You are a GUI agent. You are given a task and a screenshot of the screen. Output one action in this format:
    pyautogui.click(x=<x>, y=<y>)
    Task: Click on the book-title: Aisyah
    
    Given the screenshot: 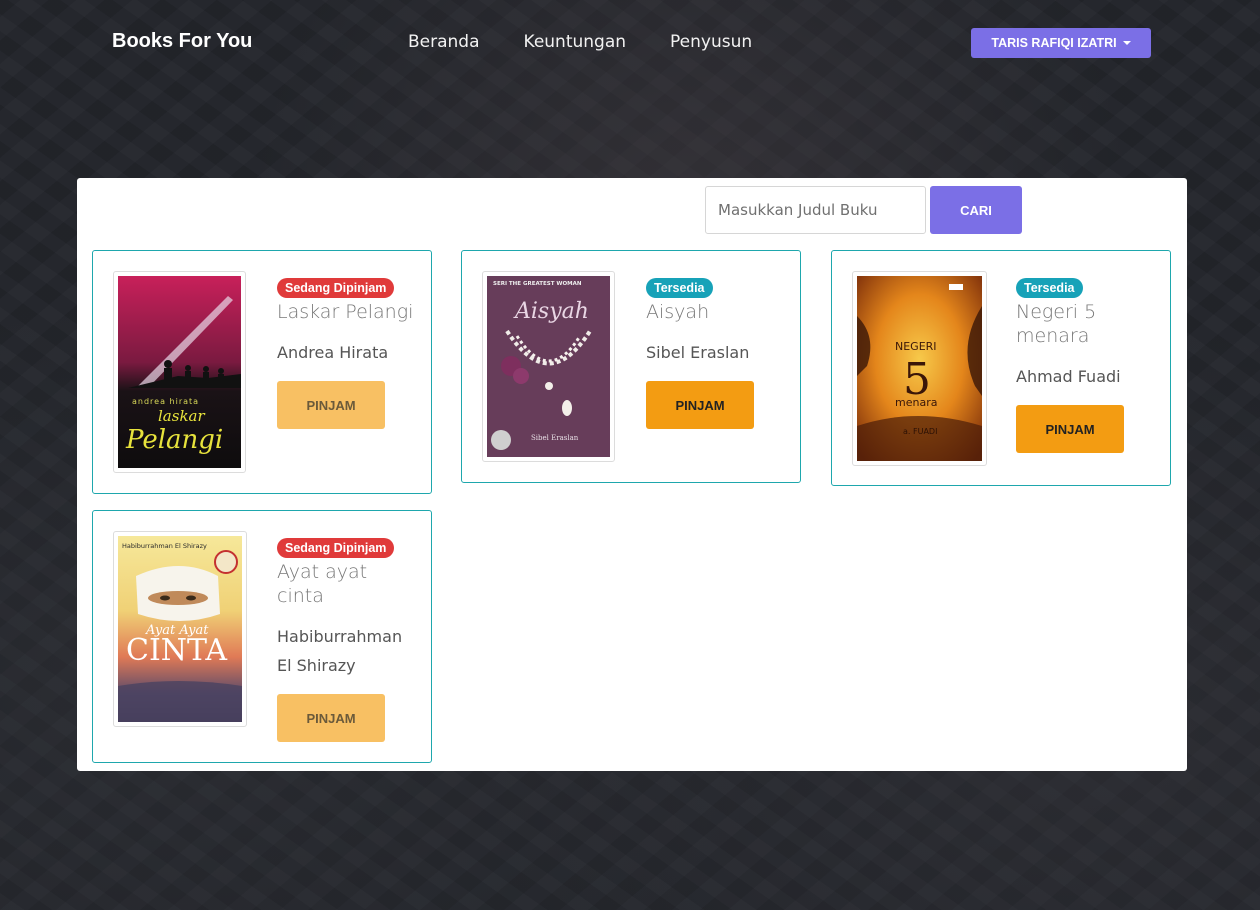 What is the action you would take?
    pyautogui.click(x=678, y=312)
    